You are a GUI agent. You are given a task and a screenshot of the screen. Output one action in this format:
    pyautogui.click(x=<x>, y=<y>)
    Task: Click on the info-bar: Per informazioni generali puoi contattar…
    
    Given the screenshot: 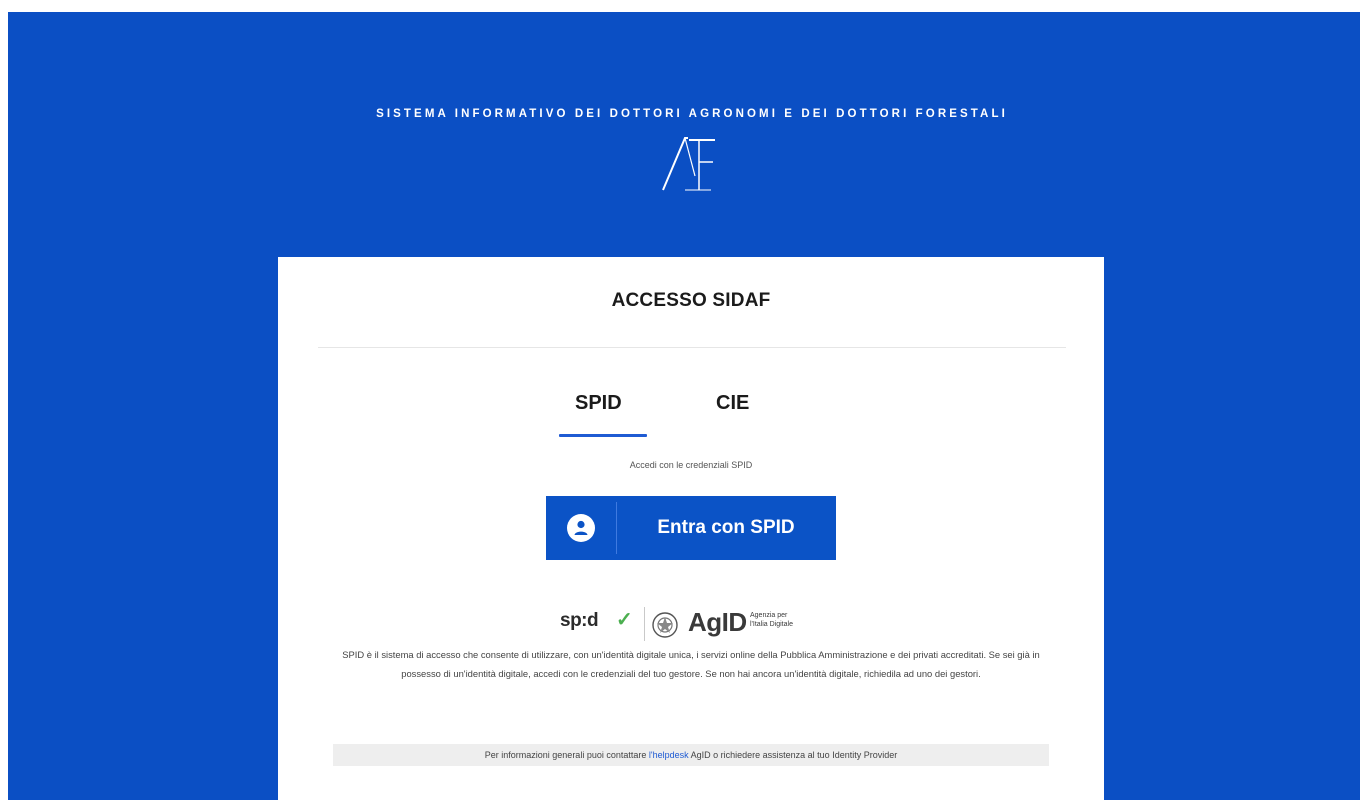 What is the action you would take?
    pyautogui.click(x=691, y=755)
    